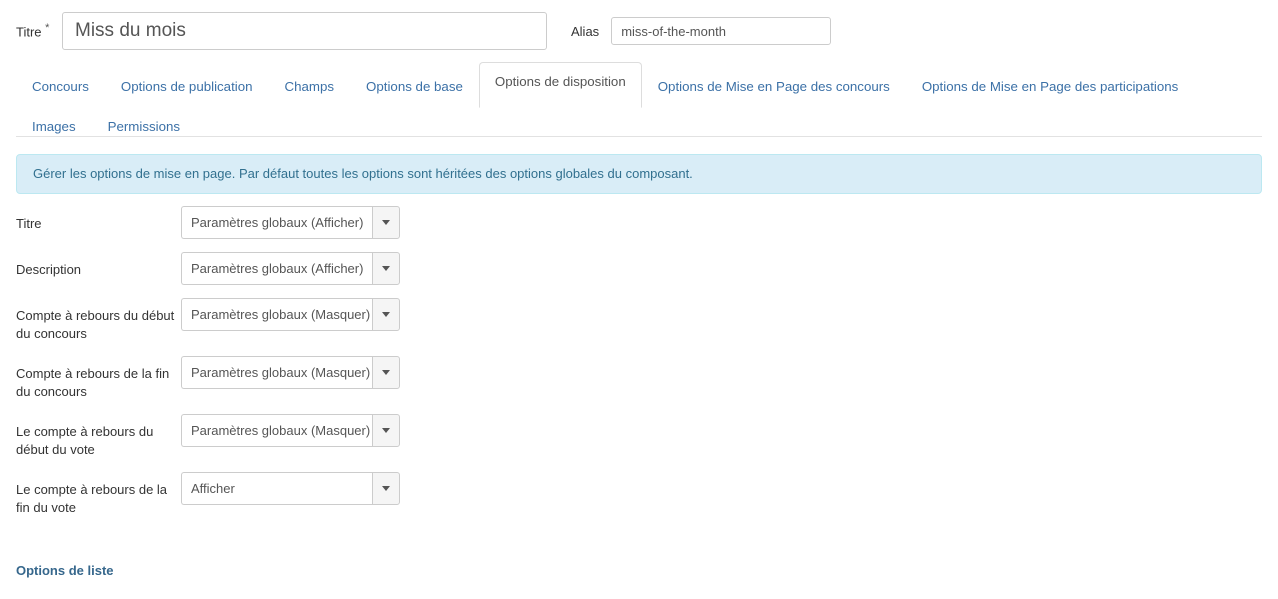 The width and height of the screenshot is (1278, 599). I want to click on required-asterisk: *, so click(47, 28).